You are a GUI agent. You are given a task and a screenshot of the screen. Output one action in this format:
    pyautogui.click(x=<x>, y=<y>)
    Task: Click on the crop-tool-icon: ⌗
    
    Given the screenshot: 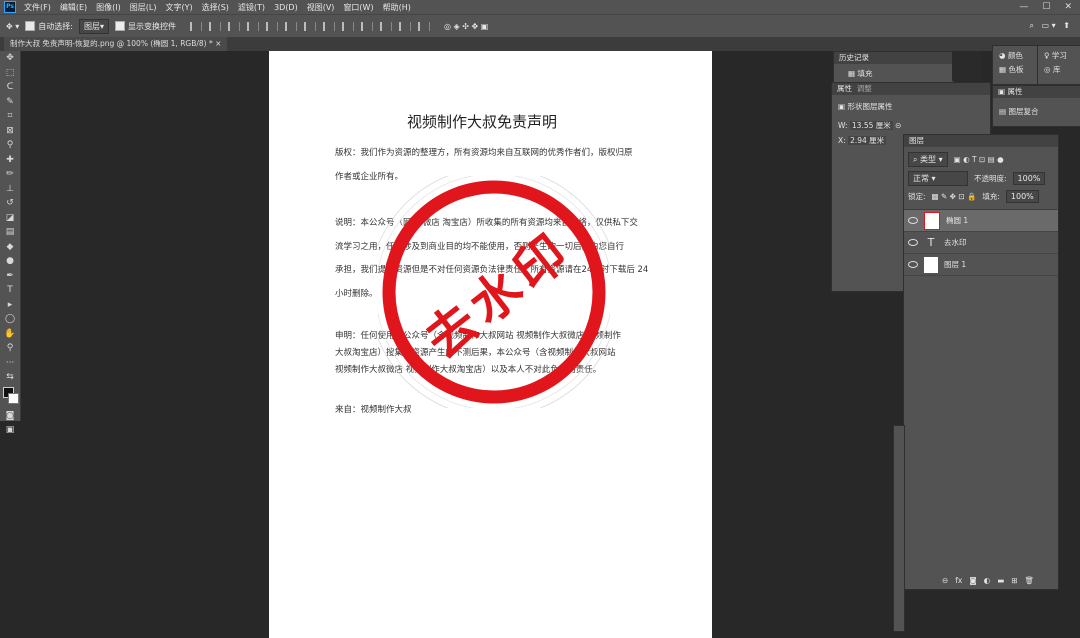 What is the action you would take?
    pyautogui.click(x=10, y=116)
    